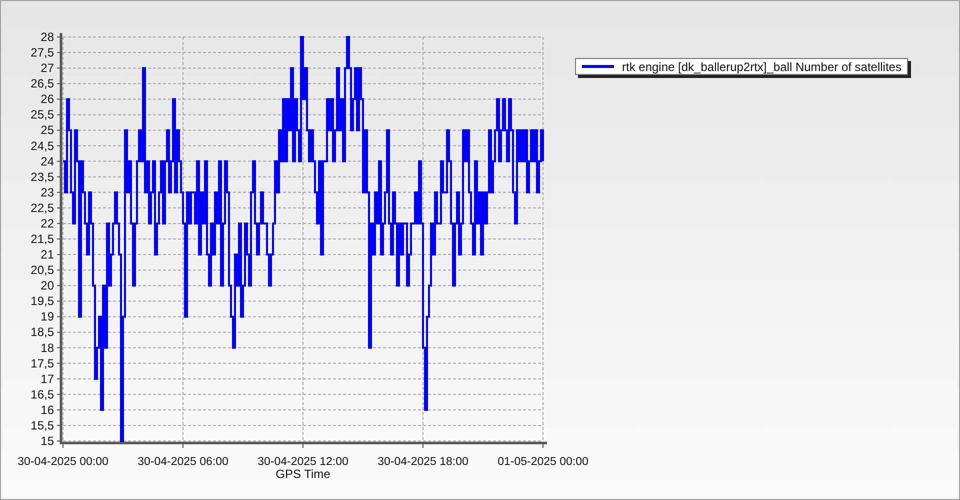 The image size is (960, 500). Describe the element at coordinates (47, 130) in the screenshot. I see `y-tick-label: 25` at that location.